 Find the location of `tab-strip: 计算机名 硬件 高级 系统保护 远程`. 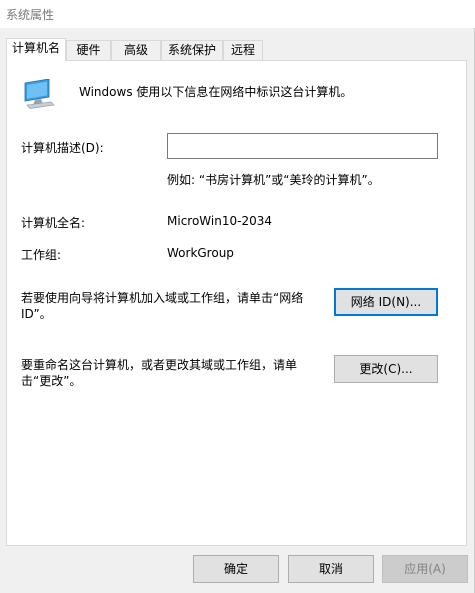

tab-strip: 计算机名 硬件 高级 系统保护 远程 is located at coordinates (238, 49).